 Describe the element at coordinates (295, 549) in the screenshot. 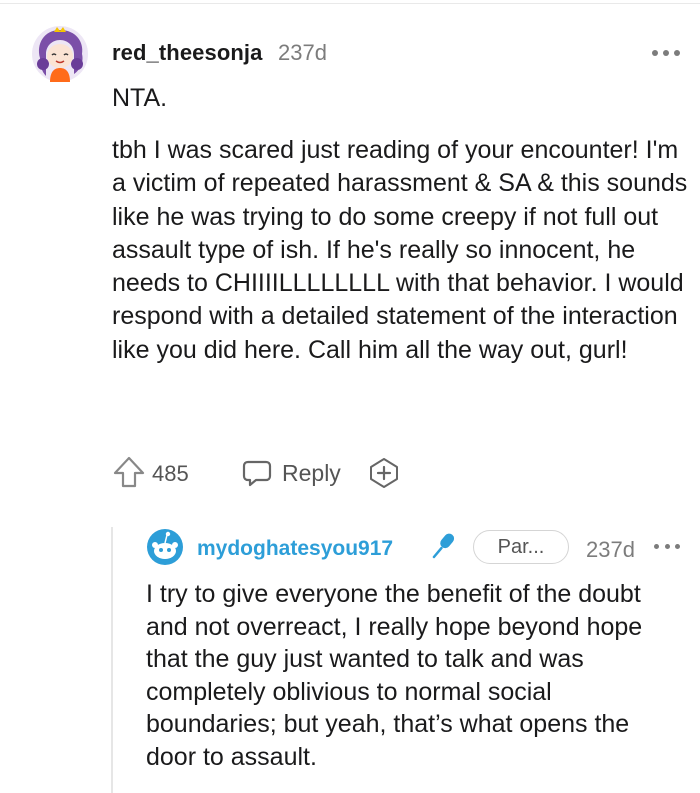

I see `reply-username: mydoghatesyou917` at that location.